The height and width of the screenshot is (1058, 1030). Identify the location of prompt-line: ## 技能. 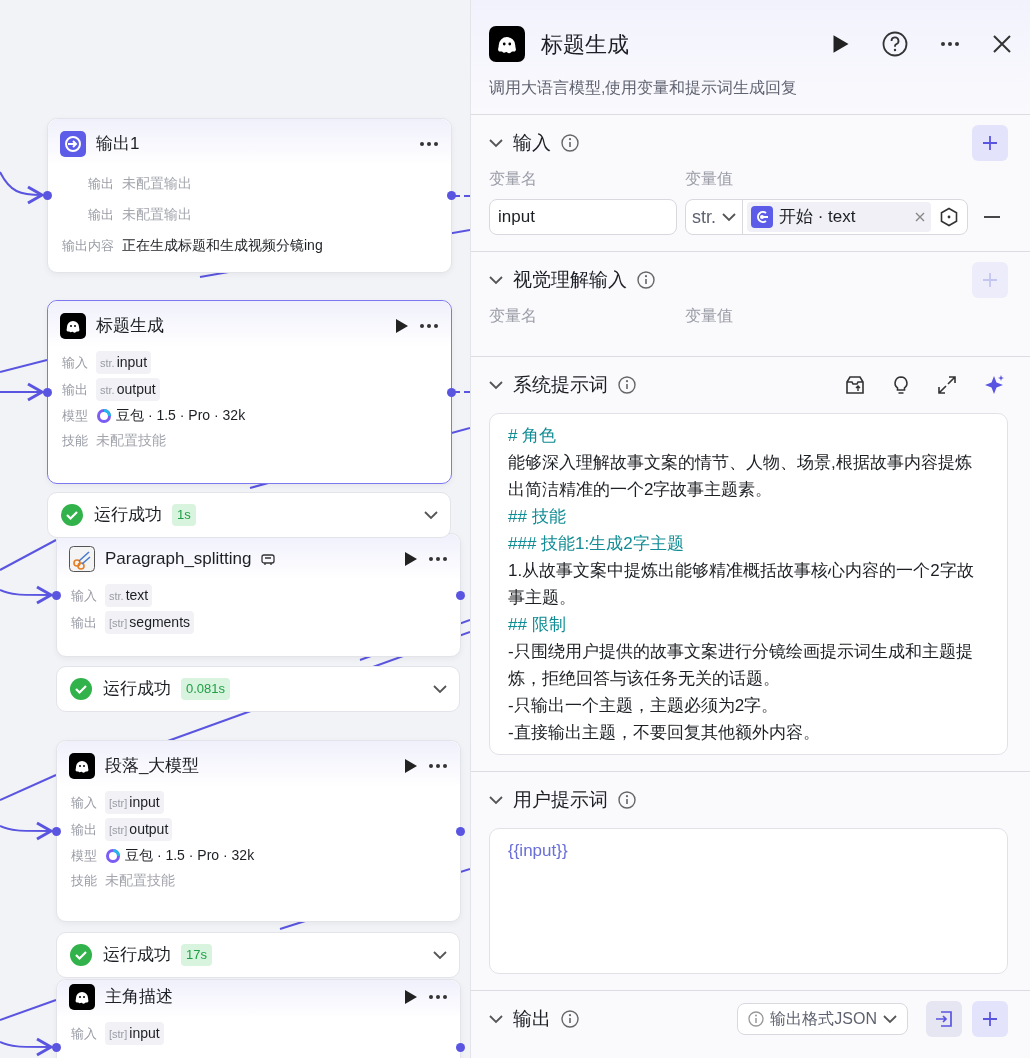
(537, 517).